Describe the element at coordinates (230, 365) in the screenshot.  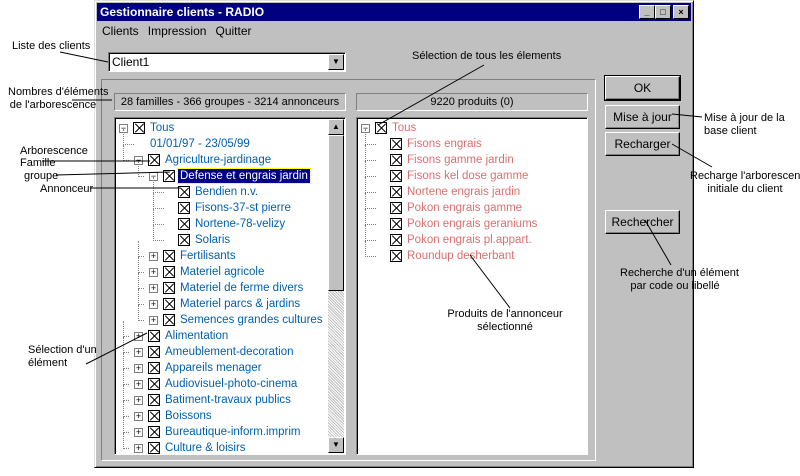
I see `tree-item: + Appareils menager` at that location.